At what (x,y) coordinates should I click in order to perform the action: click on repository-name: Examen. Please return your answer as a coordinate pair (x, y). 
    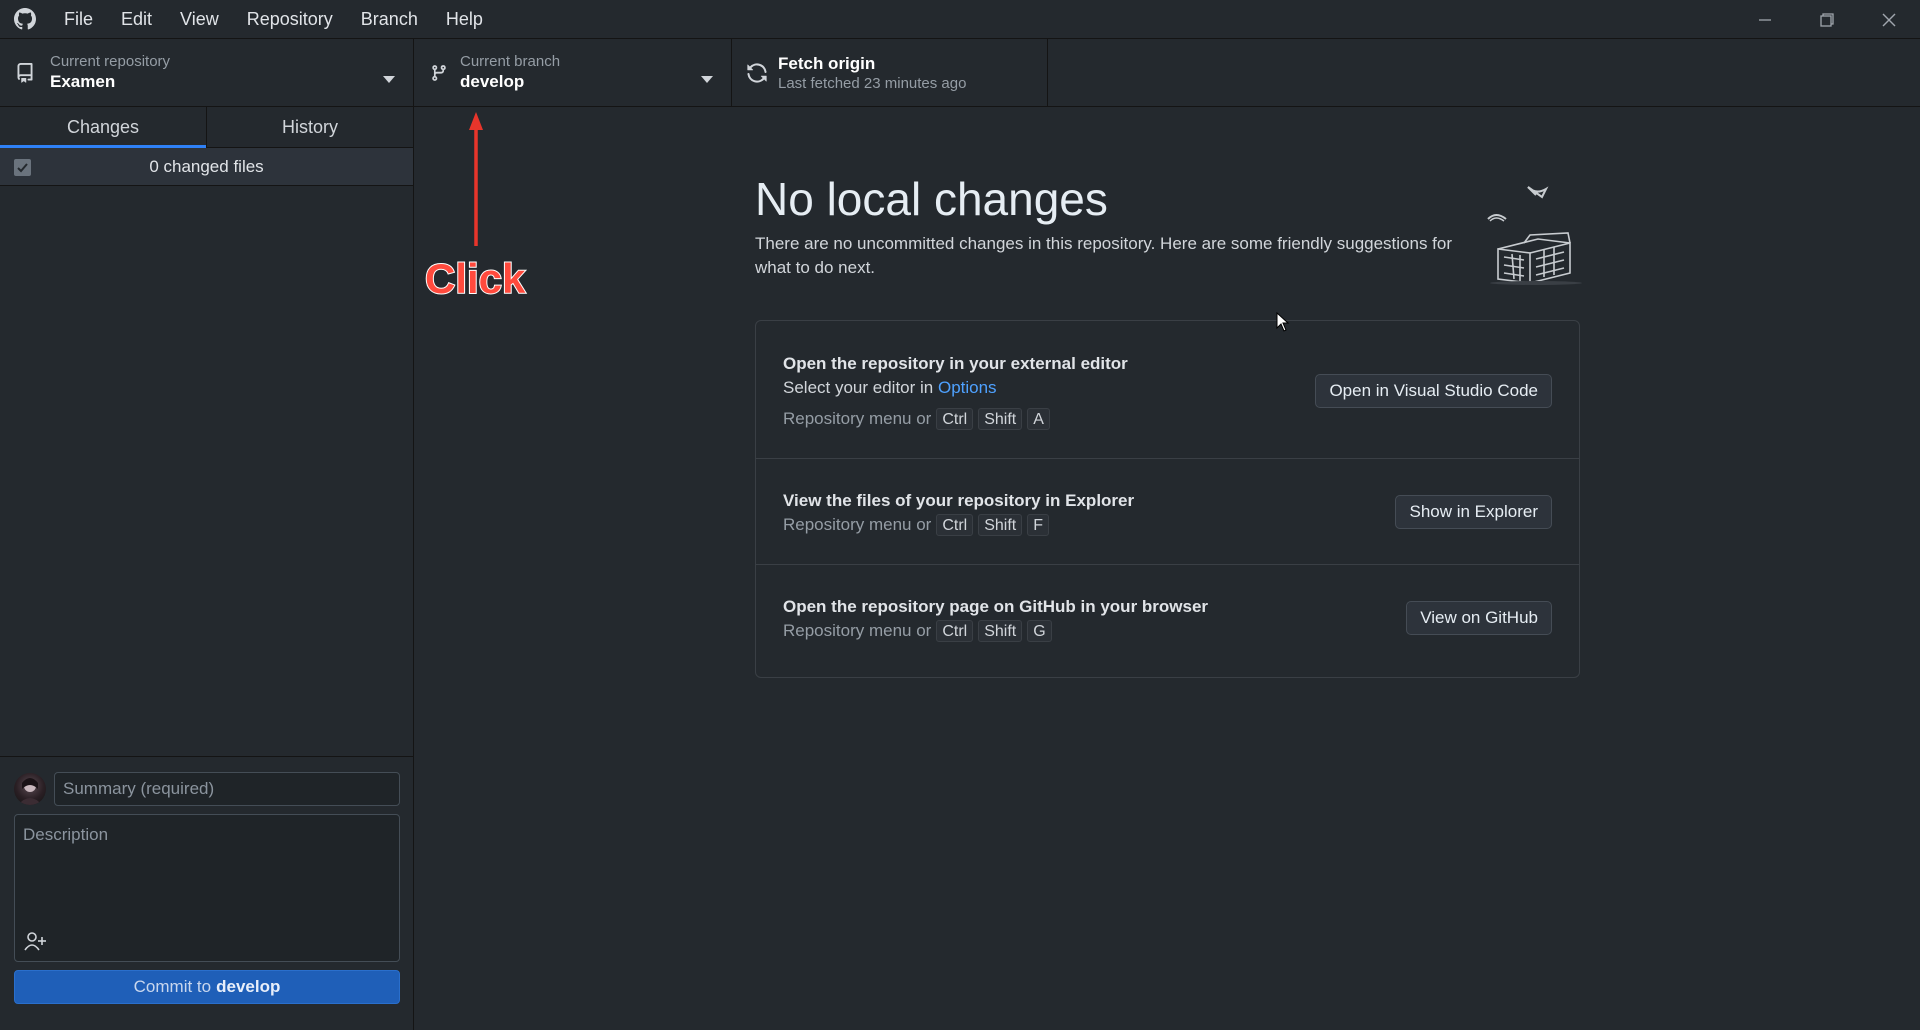
    Looking at the image, I should click on (83, 81).